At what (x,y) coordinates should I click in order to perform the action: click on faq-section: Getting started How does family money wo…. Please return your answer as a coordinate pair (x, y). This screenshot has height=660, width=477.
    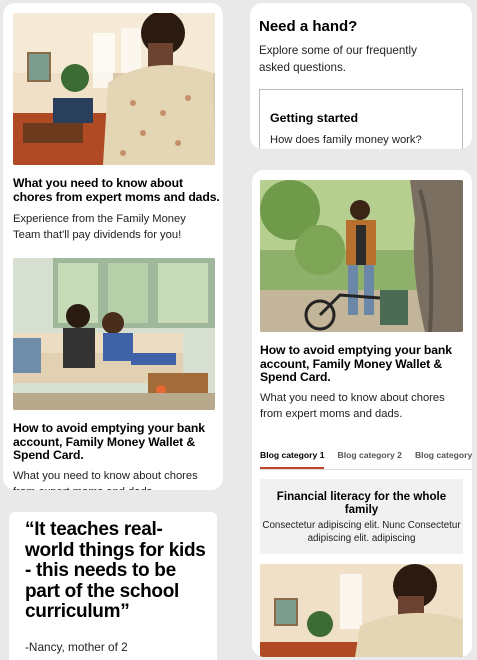
    Looking at the image, I should click on (361, 119).